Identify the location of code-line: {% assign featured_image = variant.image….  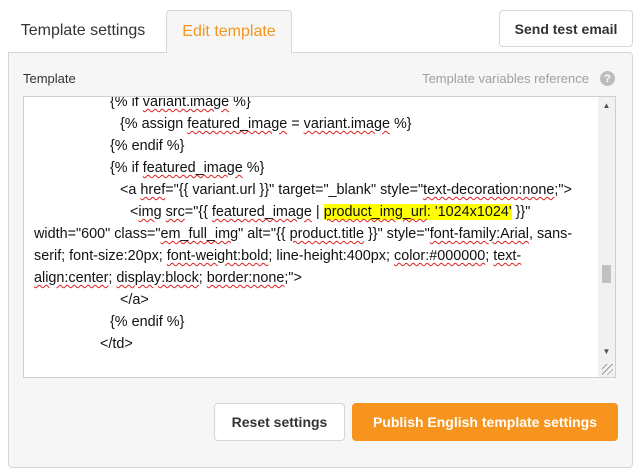
(266, 124).